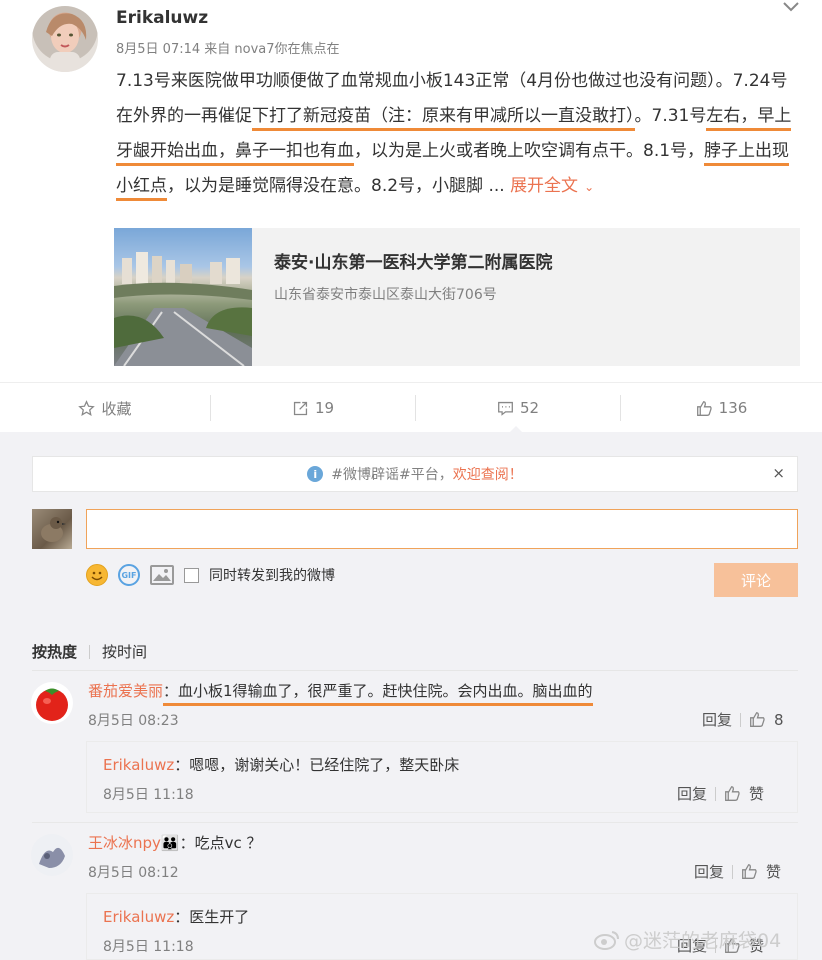  Describe the element at coordinates (170, 843) in the screenshot. I see `commenter-badge: 👪` at that location.